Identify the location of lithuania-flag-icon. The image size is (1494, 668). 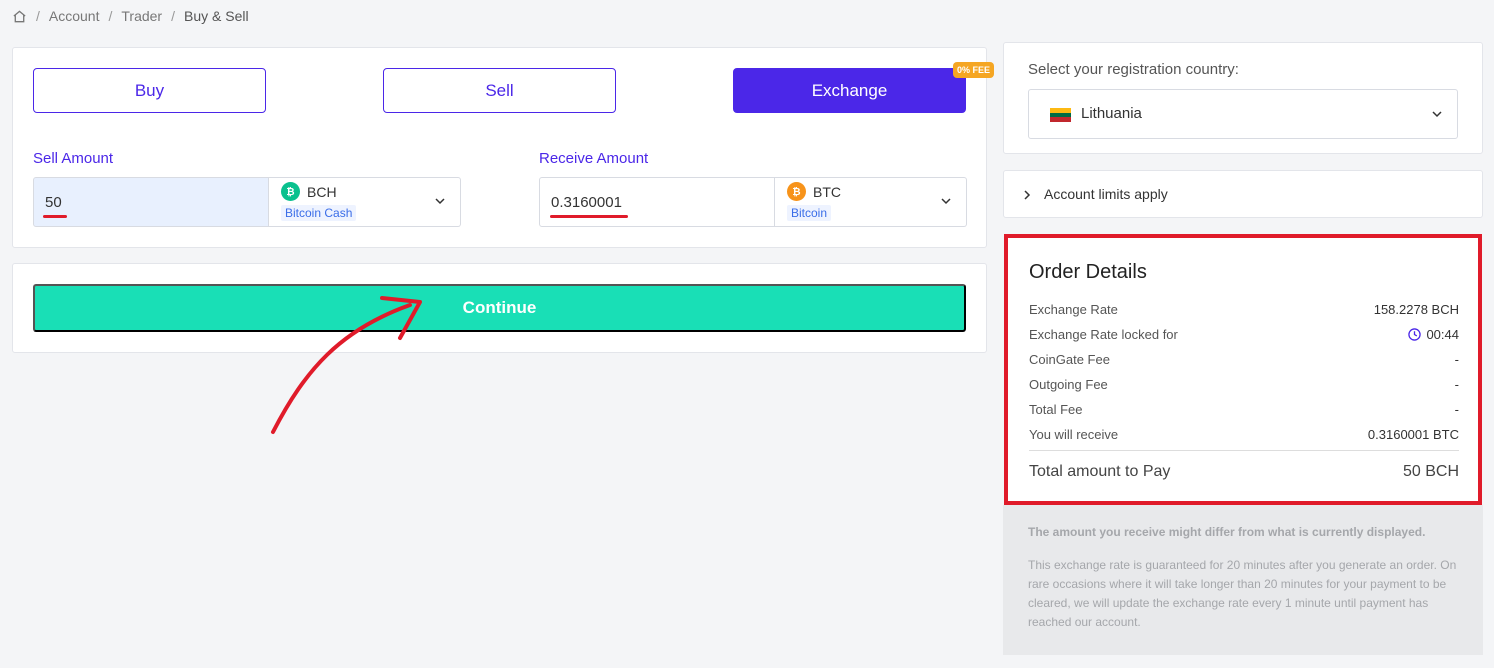
(1060, 115).